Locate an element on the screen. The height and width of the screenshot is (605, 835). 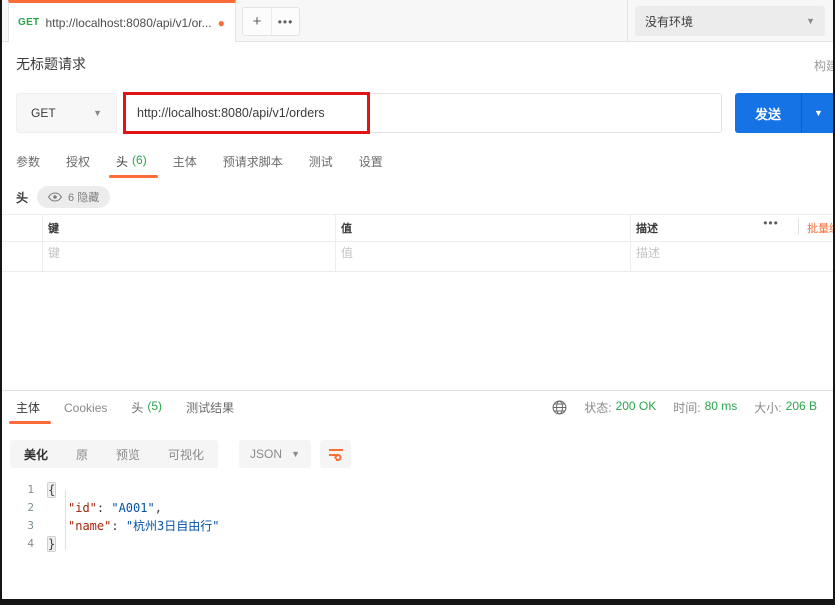
hidden-headers-label: 6 隐藏 is located at coordinates (84, 198).